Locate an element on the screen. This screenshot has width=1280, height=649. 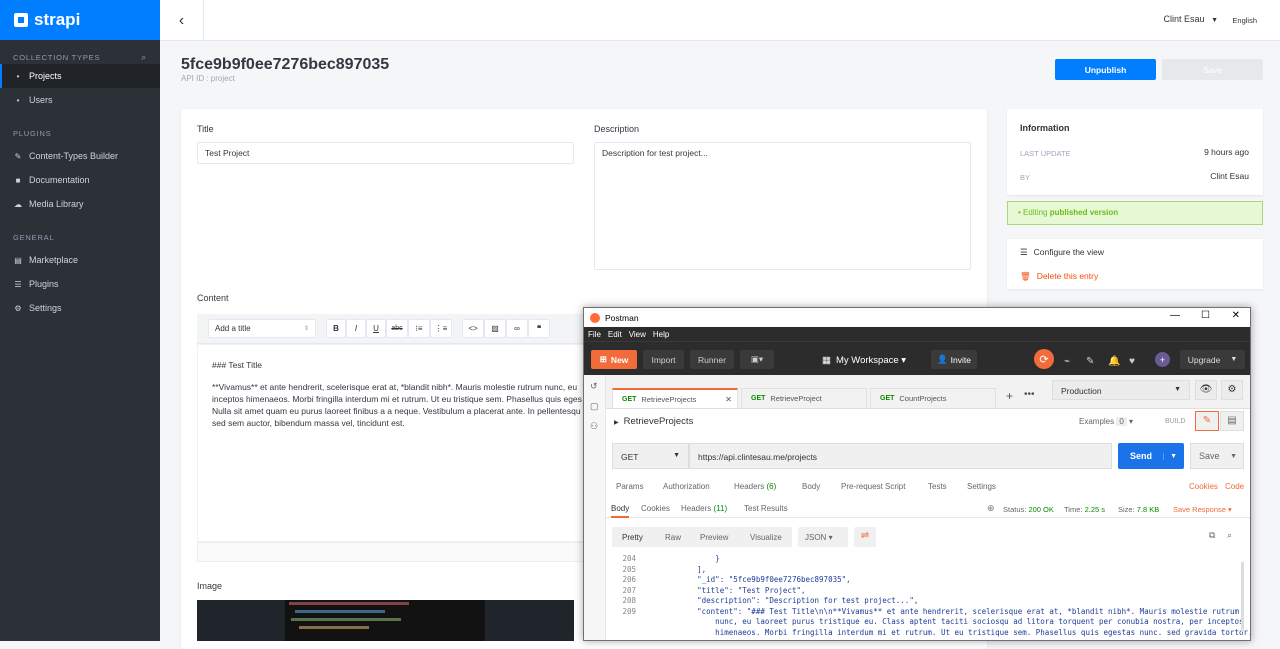
edit-icon: ✎ is located at coordinates (1207, 421).